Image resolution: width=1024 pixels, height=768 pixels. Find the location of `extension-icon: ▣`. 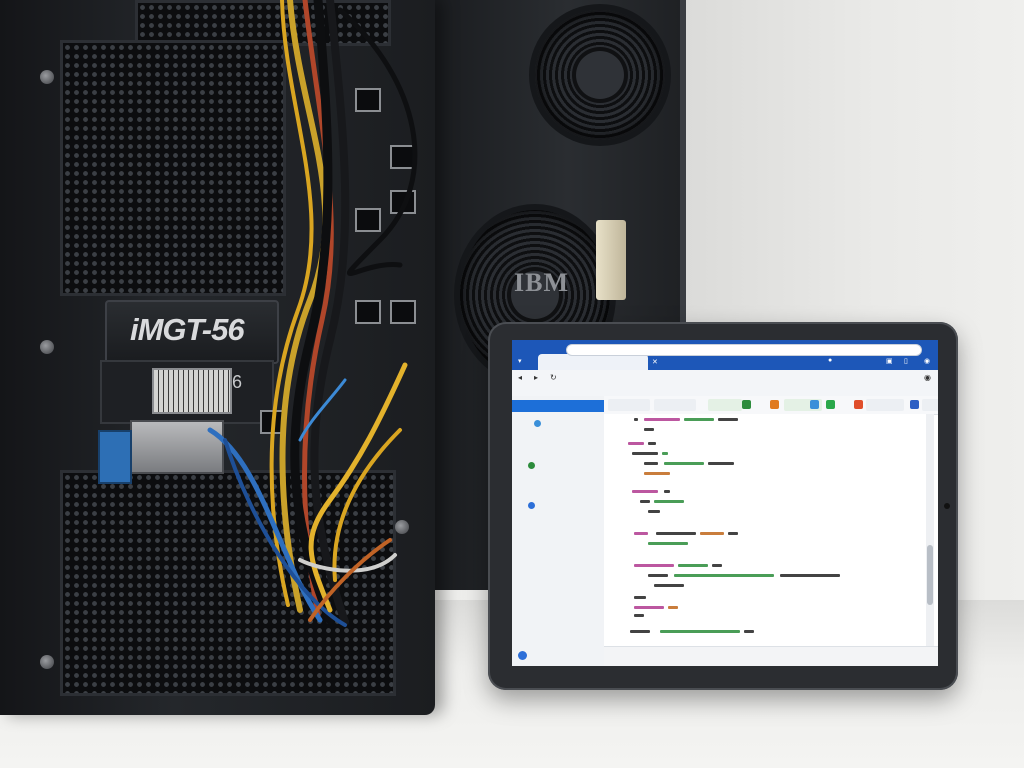

extension-icon: ▣ is located at coordinates (889, 361).